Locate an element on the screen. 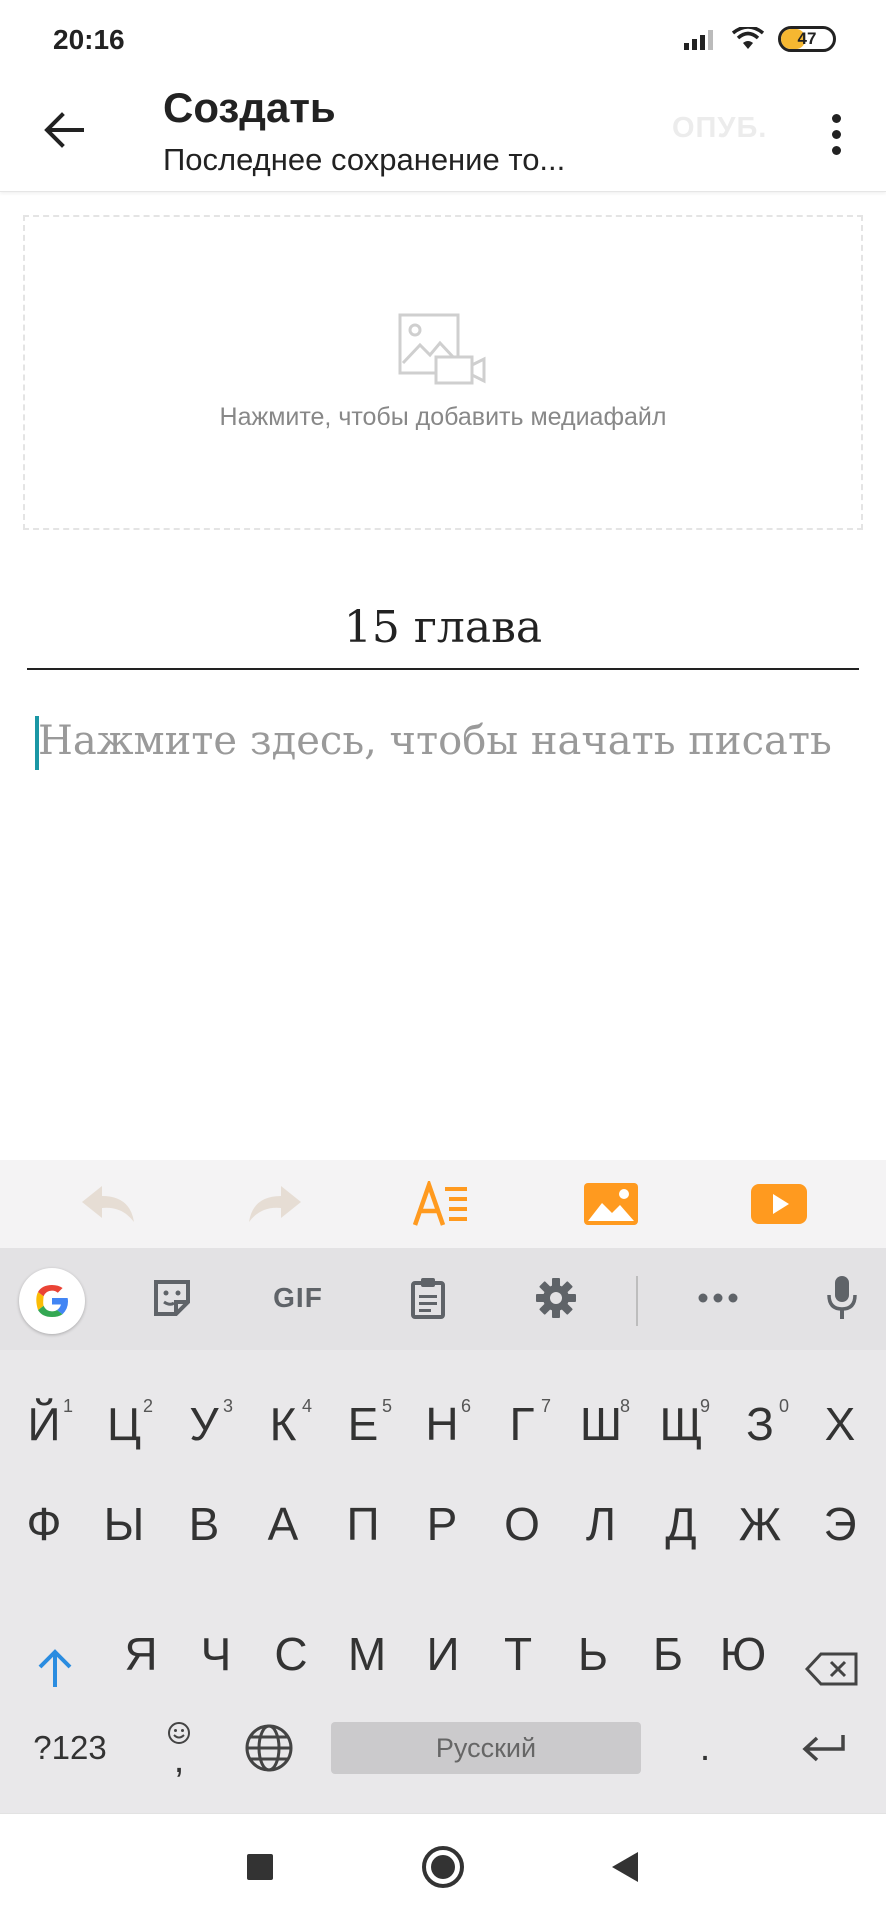 The image size is (886, 1920). key-row1-10: Х is located at coordinates (840, 1424).